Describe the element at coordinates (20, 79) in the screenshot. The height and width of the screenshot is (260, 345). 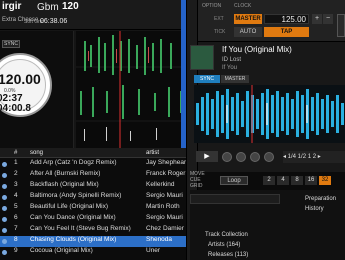
I see `platter-bpm: 120.00` at that location.